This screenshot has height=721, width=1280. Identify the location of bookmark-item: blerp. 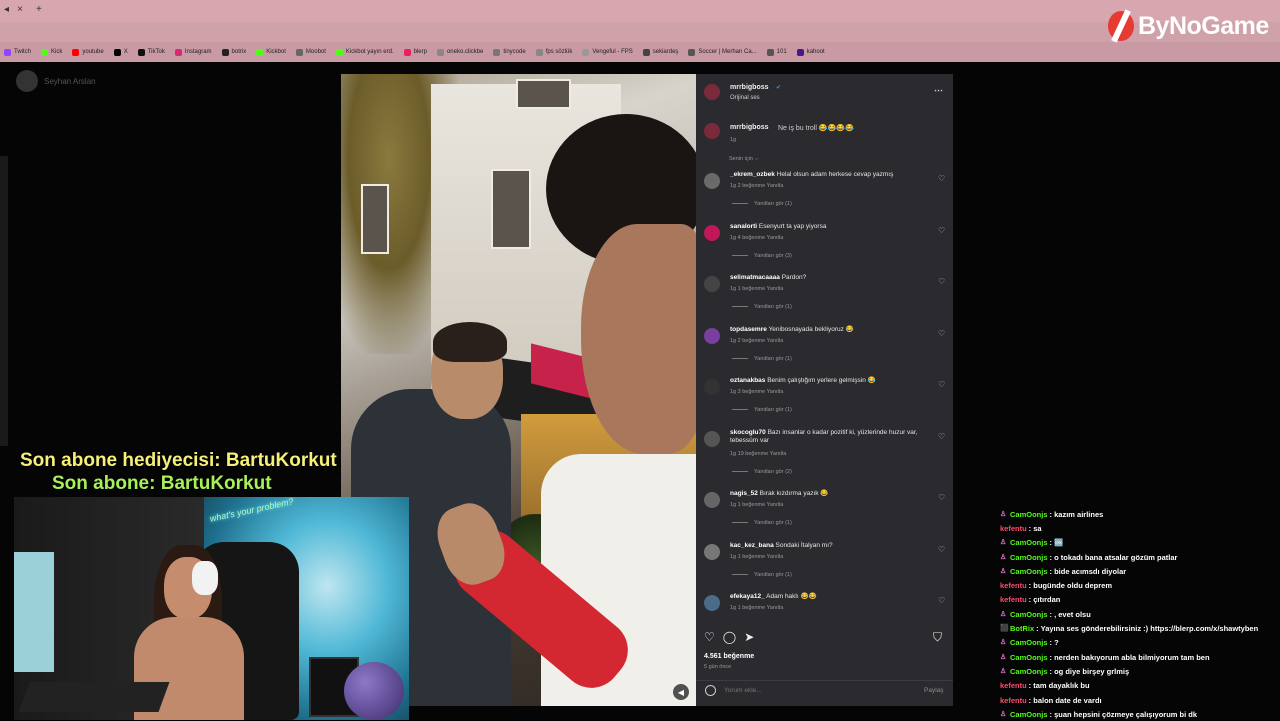
(415, 52).